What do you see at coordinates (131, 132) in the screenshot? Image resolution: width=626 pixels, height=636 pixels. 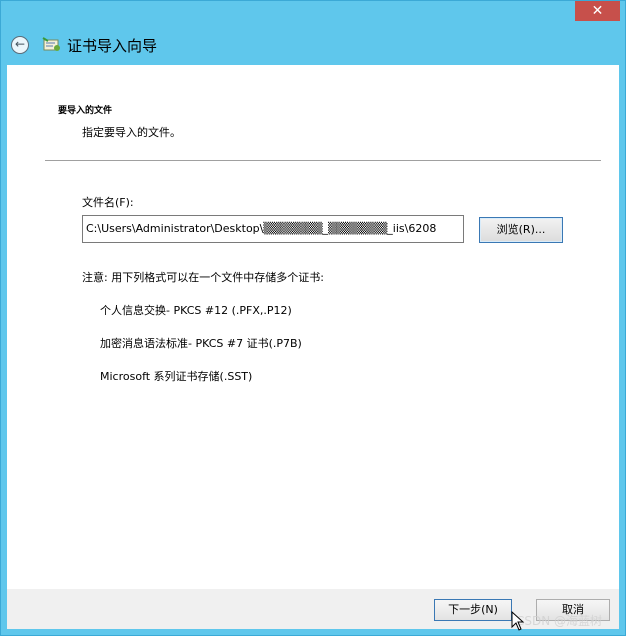 I see `page-description: 指定要导入的文件。` at bounding box center [131, 132].